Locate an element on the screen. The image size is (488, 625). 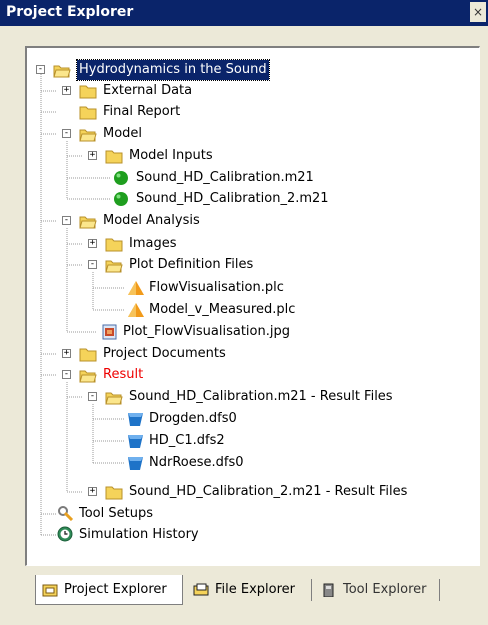
tree-label-plot-file-2: Model_v_Measured.plc is located at coordinates (222, 309).